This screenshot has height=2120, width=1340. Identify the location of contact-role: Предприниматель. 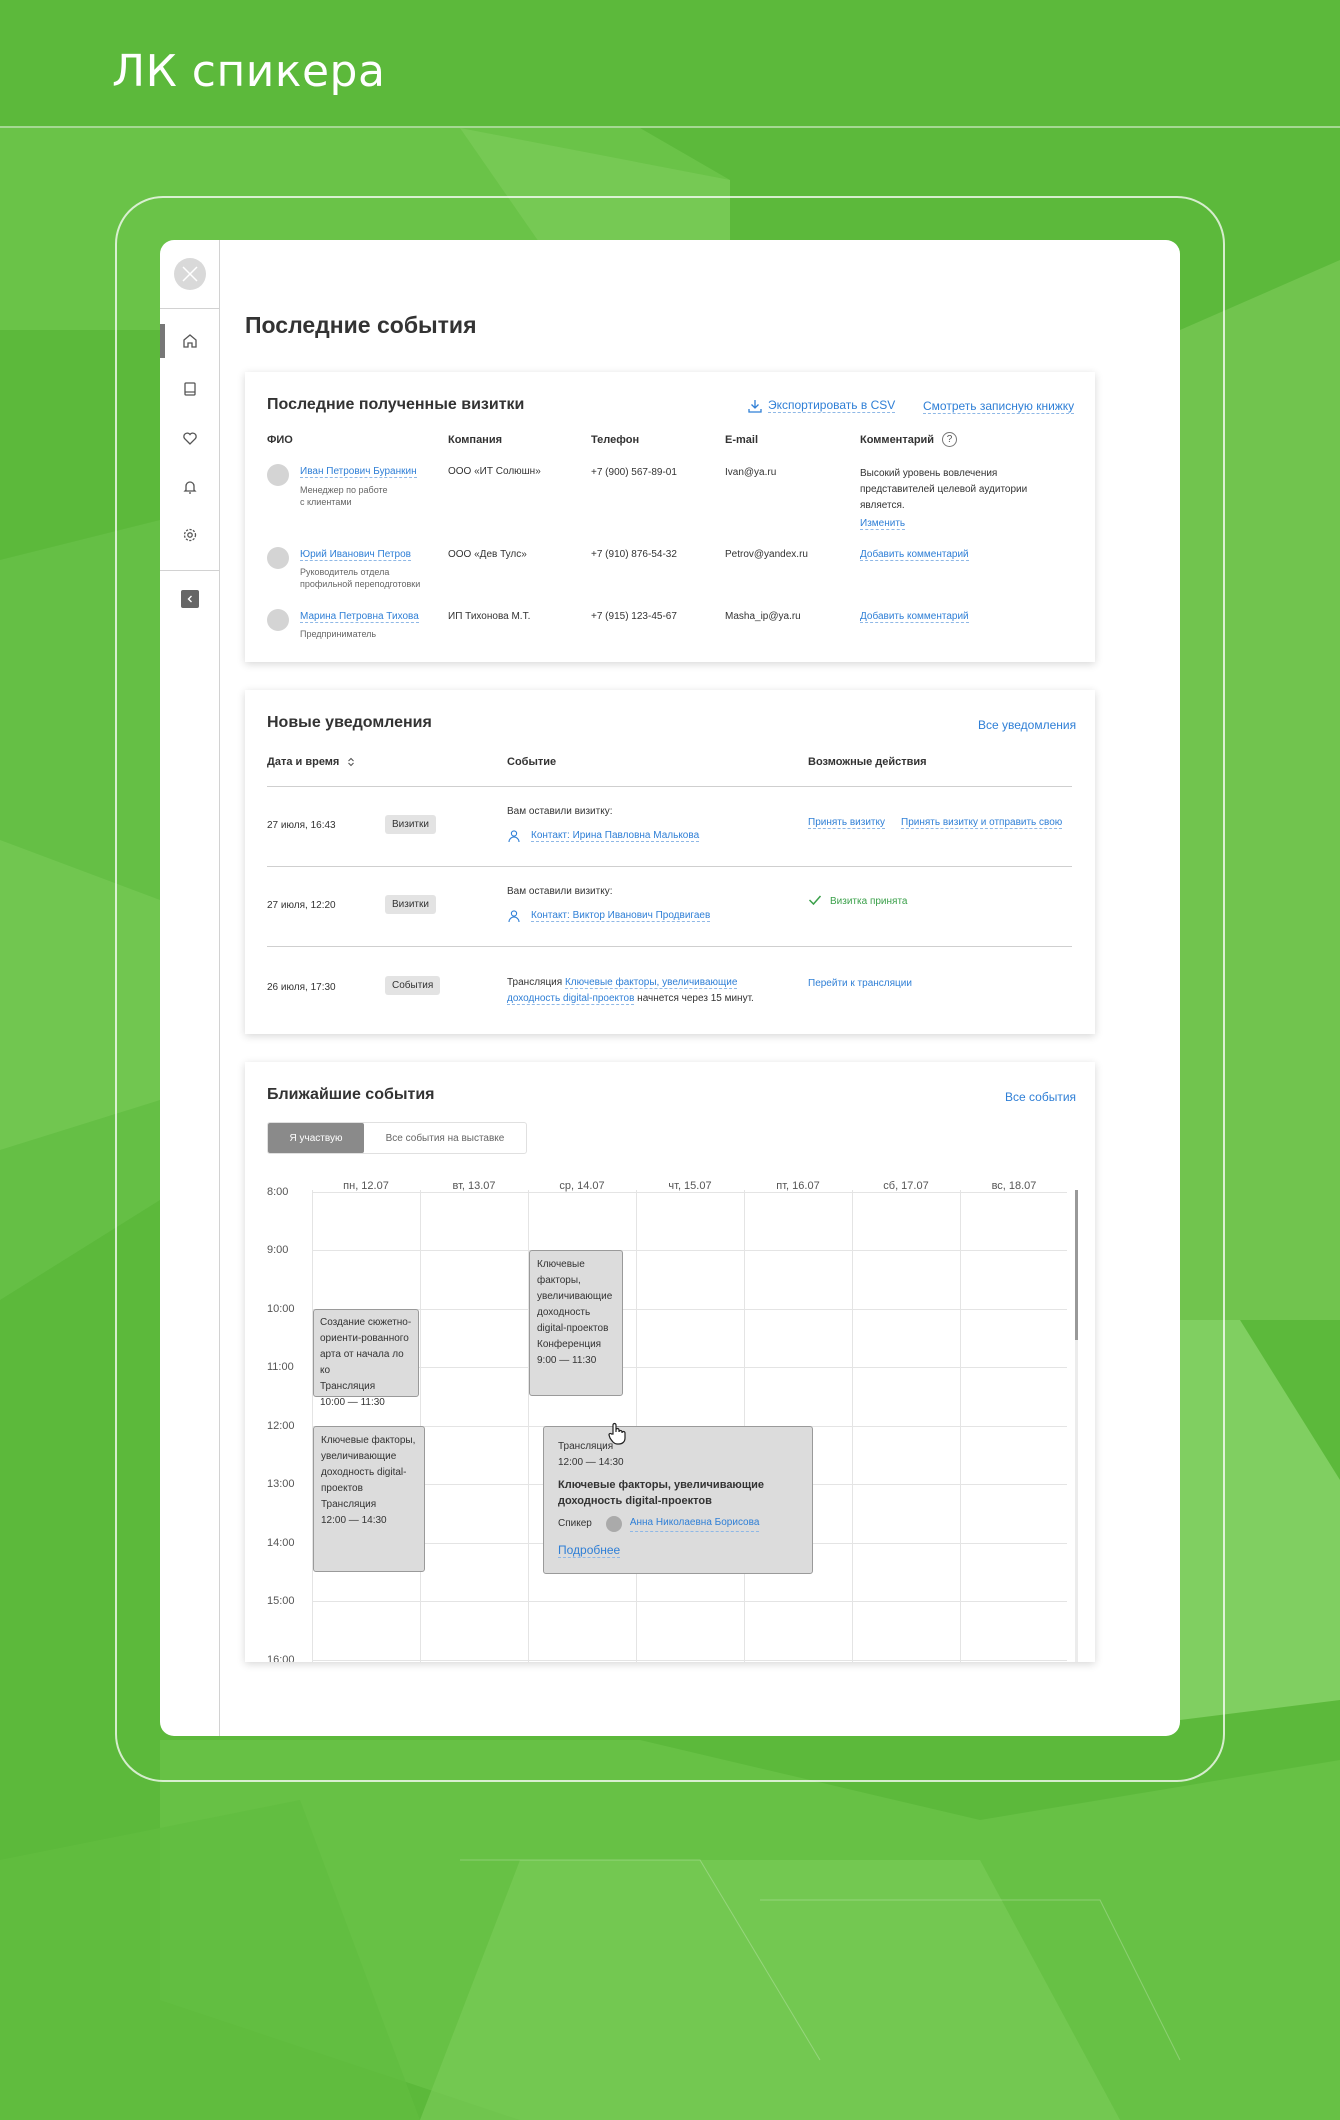
(338, 634).